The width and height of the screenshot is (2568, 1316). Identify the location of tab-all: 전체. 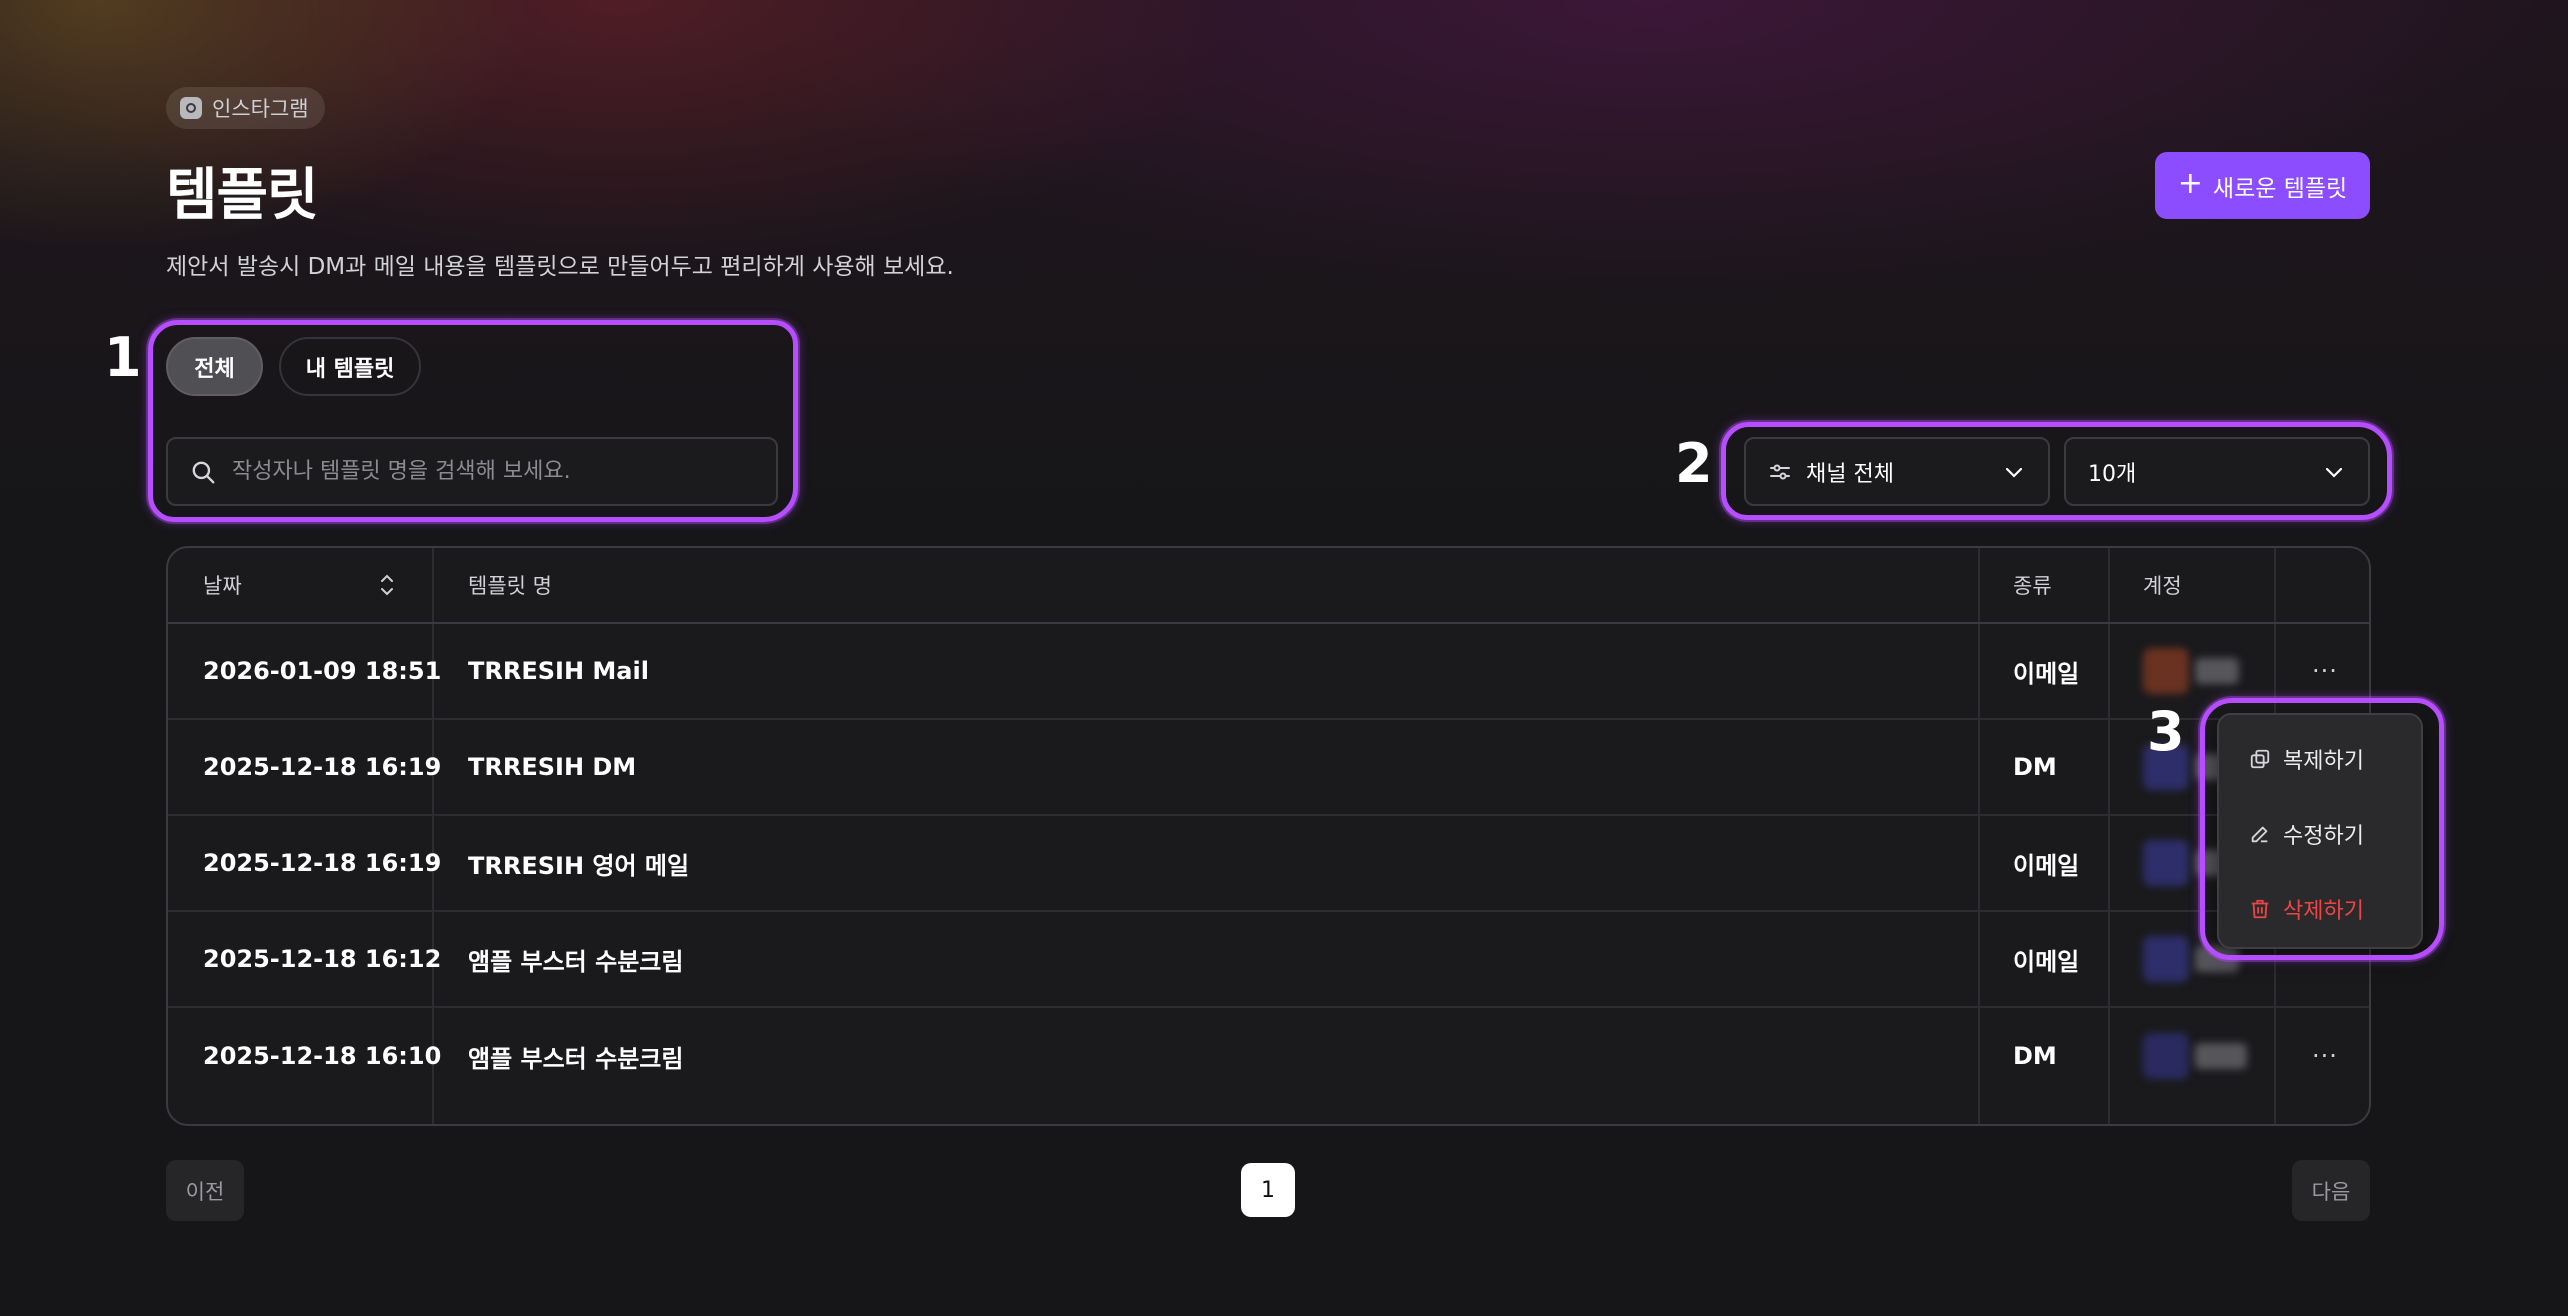
(214, 366).